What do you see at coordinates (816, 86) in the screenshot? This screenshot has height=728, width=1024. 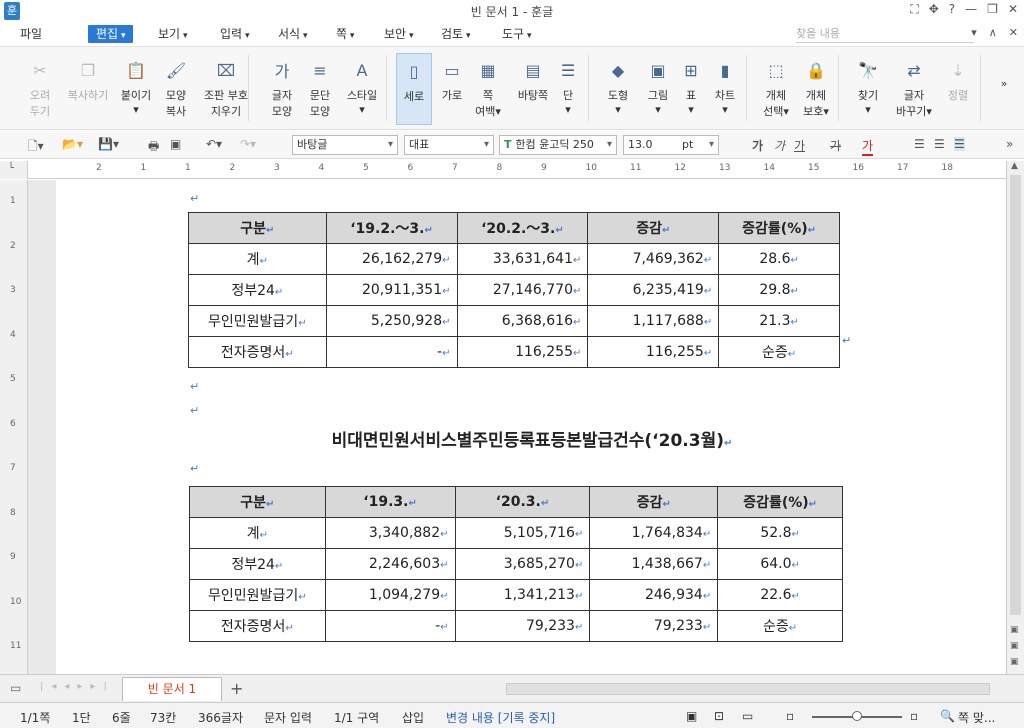 I see `ribbon-button-object-protect: 🔒 개체 보호▾` at bounding box center [816, 86].